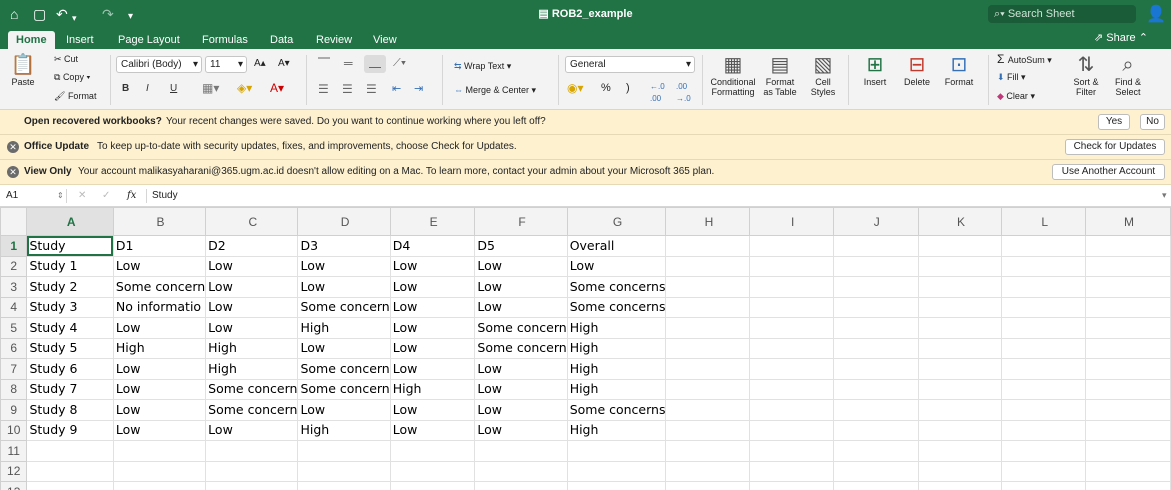  Describe the element at coordinates (149, 40) in the screenshot. I see `tab-page-layout: Page Layout` at that location.